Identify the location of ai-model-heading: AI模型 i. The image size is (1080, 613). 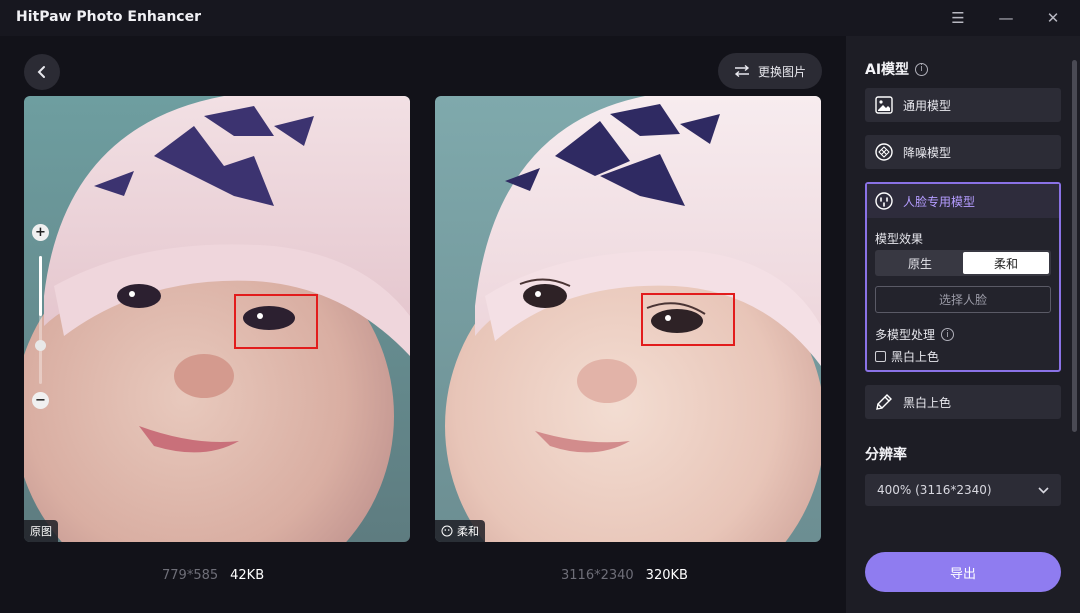
(897, 69).